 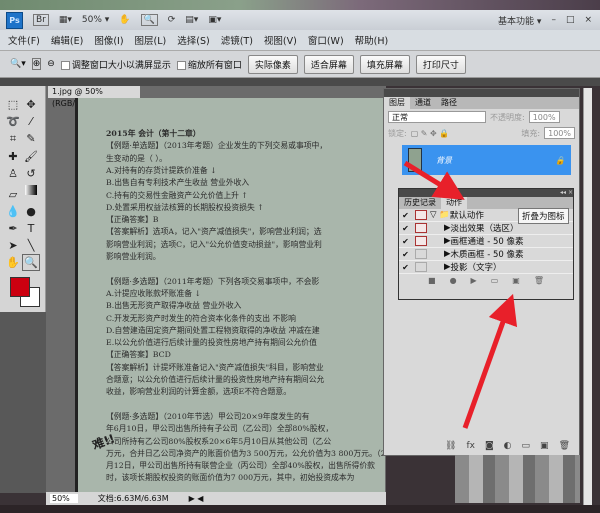 I want to click on red-arrow-to-new-action-button, so click(x=490, y=361).